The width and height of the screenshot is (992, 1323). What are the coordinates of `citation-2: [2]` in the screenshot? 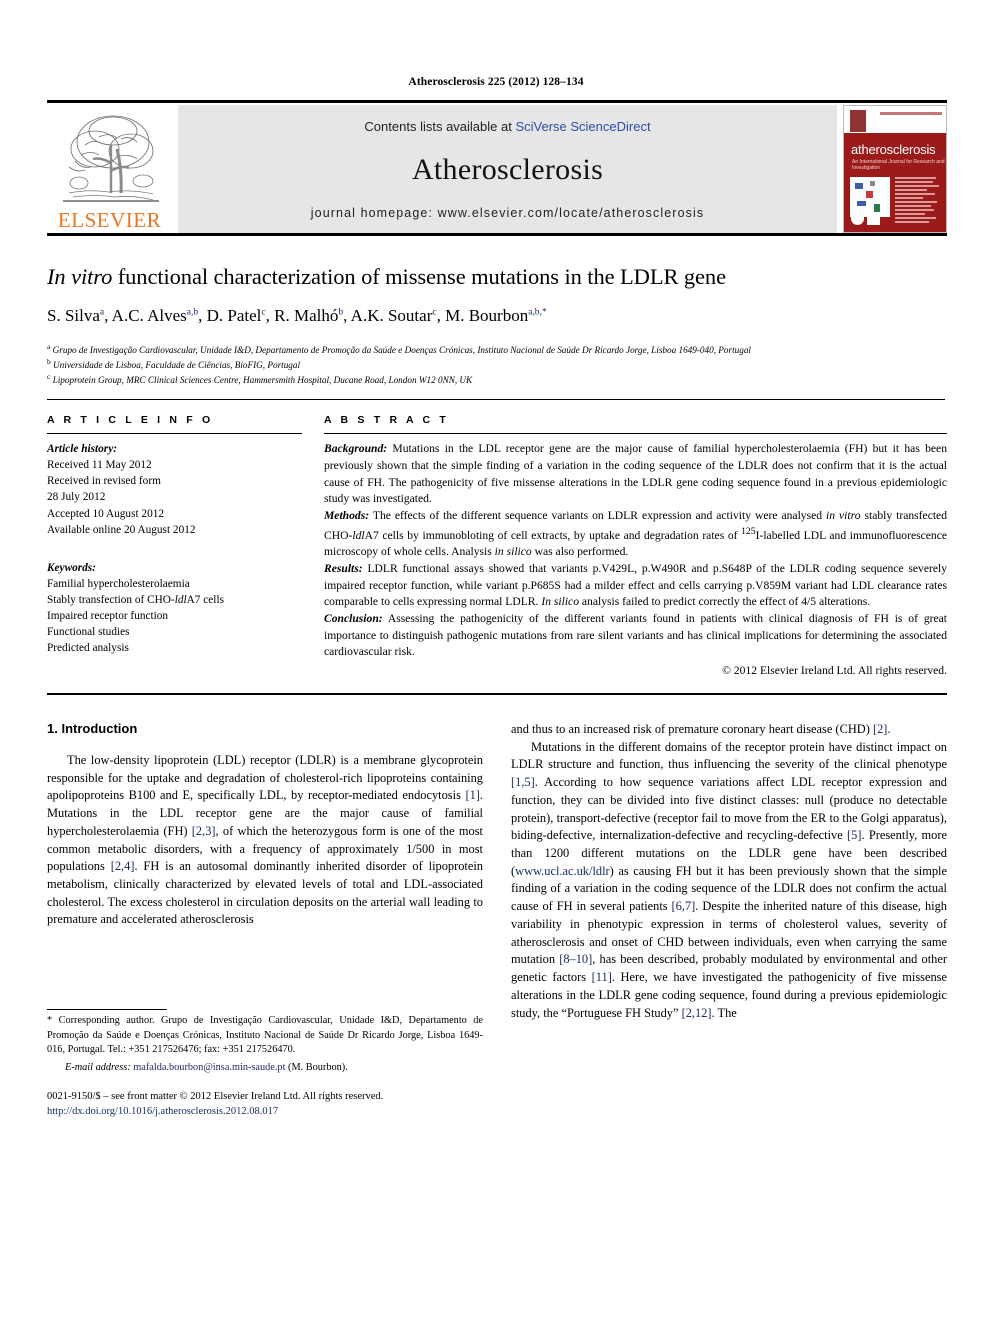 It's located at (880, 729).